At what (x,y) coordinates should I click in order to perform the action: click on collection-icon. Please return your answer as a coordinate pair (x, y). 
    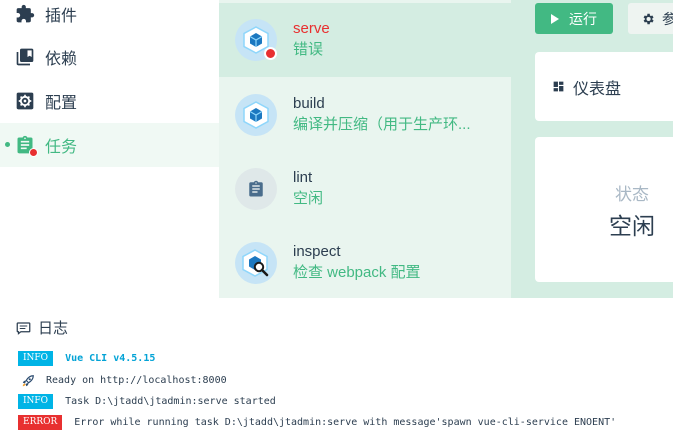
    Looking at the image, I should click on (25, 57).